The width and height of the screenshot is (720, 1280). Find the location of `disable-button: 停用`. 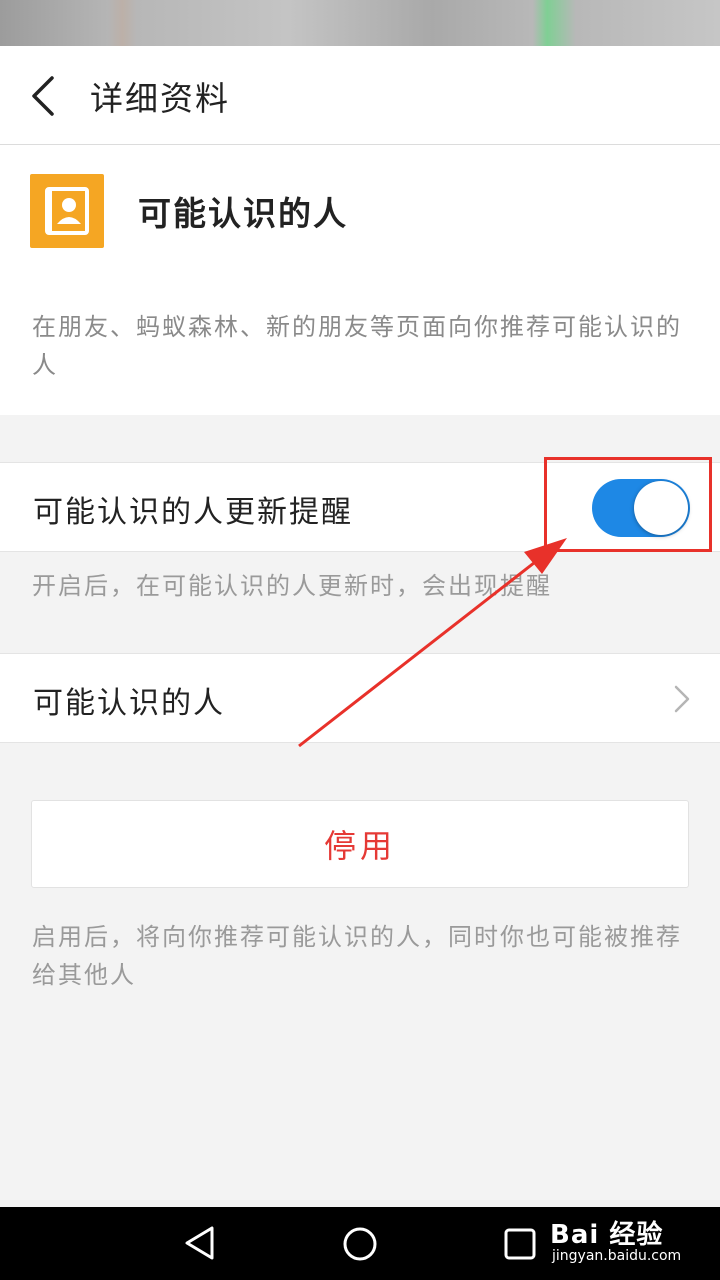

disable-button: 停用 is located at coordinates (360, 844).